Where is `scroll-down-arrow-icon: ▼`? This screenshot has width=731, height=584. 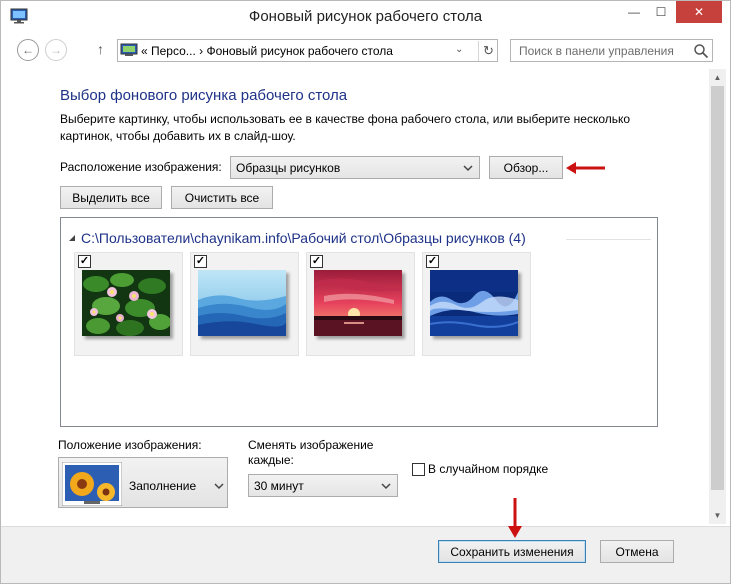 scroll-down-arrow-icon: ▼ is located at coordinates (717, 515).